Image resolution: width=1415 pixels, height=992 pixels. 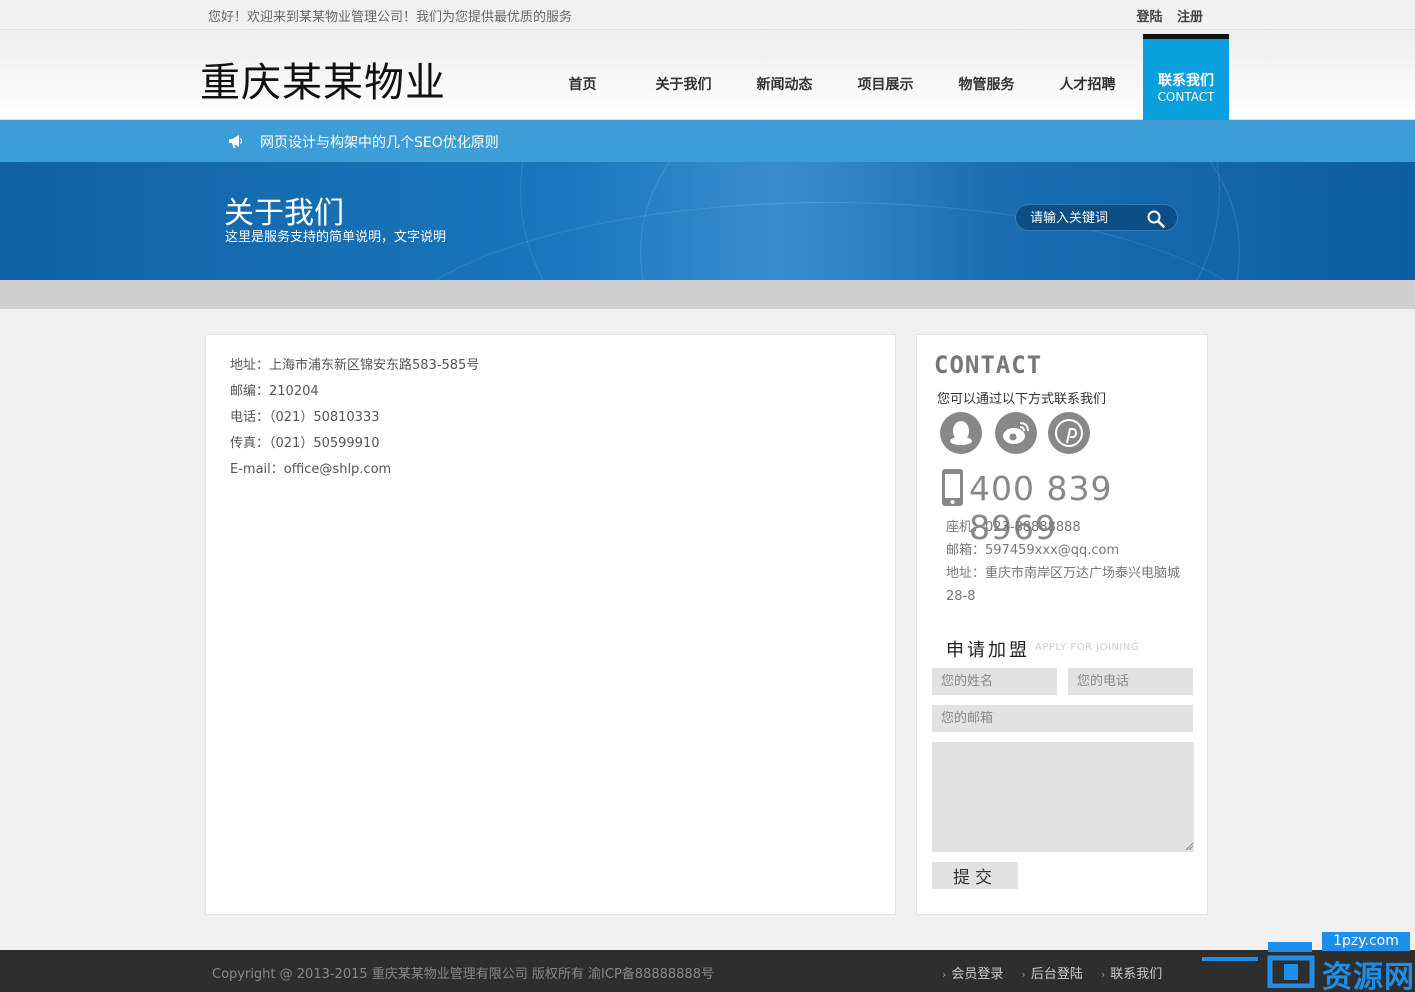 I want to click on join-subtitle: APPLY FOR JOINING, so click(x=1087, y=647).